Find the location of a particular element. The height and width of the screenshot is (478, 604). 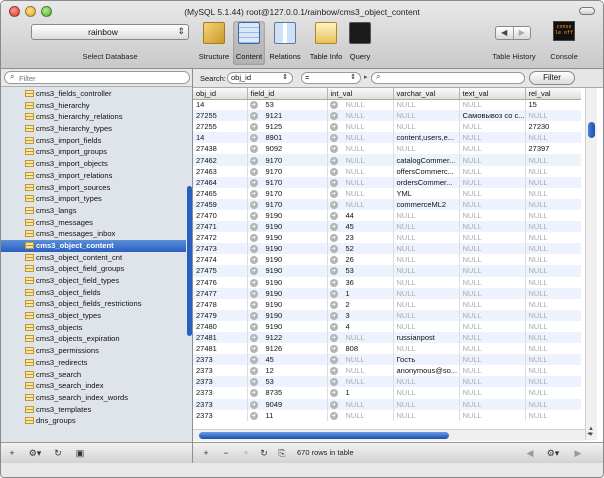

table-row: 27474 ➜ 9190 ➜ 26 NULL NULL NULL is located at coordinates (387, 260).